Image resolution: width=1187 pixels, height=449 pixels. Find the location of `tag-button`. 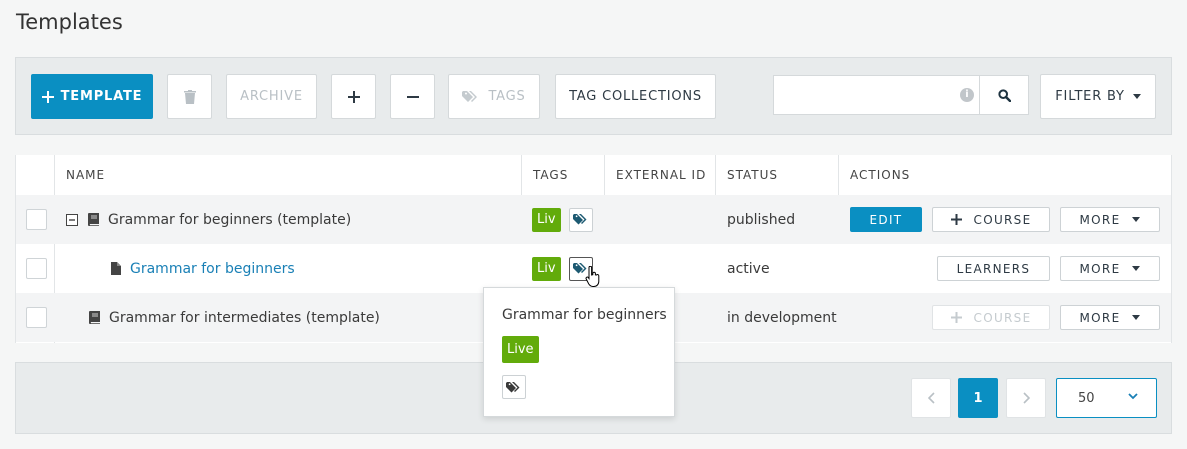

tag-button is located at coordinates (580, 219).